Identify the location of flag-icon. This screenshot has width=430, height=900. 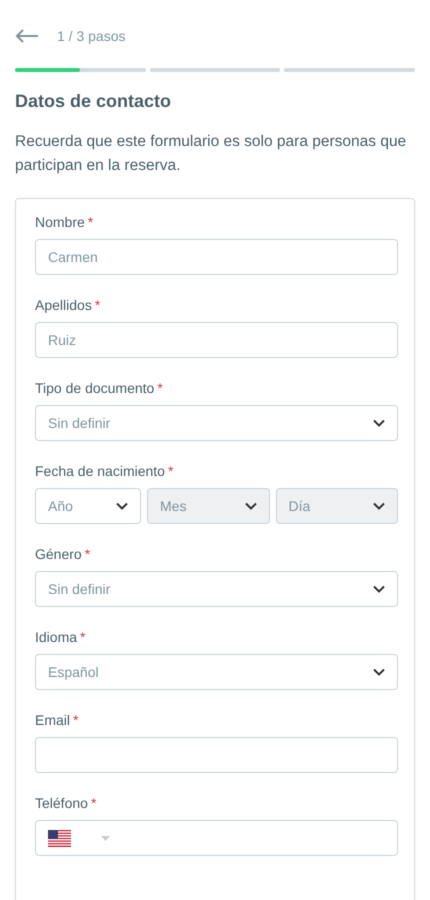
(59, 838).